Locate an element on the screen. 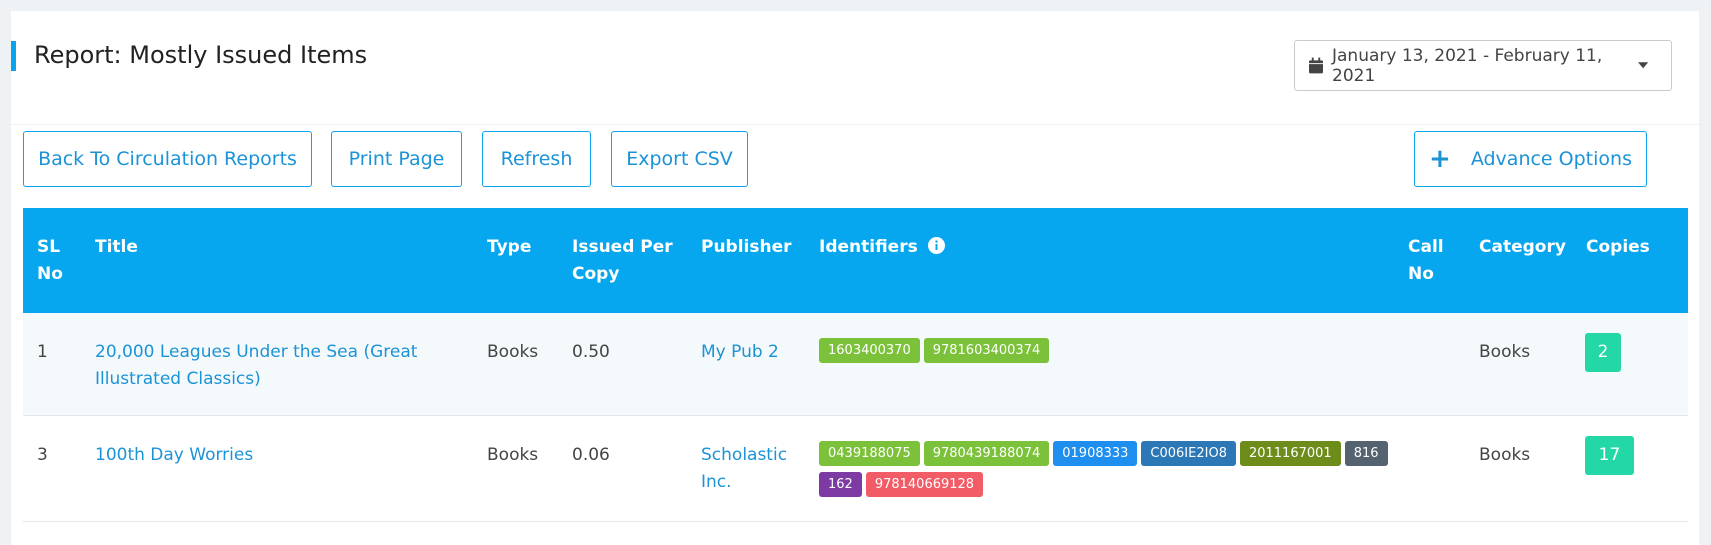 This screenshot has width=1711, height=545. plus-icon: + is located at coordinates (1440, 159).